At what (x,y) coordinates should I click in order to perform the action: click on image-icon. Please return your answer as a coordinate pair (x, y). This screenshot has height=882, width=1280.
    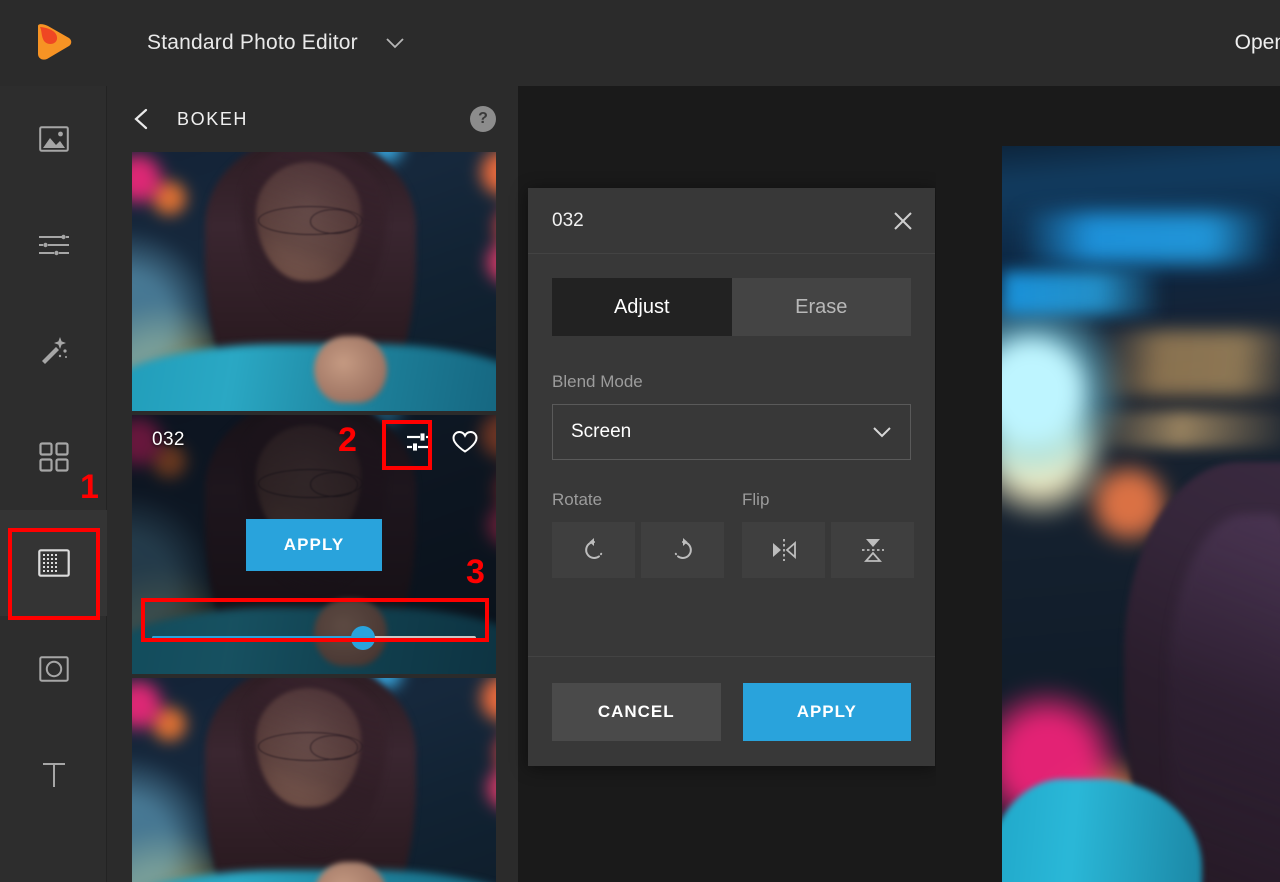
    Looking at the image, I should click on (53, 139).